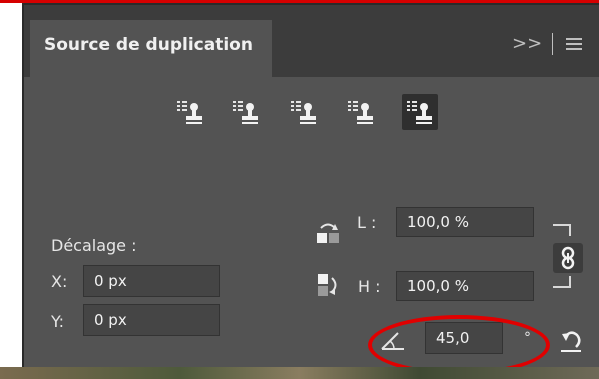 This screenshot has height=379, width=599. What do you see at coordinates (465, 286) in the screenshot?
I see `height-scale-input` at bounding box center [465, 286].